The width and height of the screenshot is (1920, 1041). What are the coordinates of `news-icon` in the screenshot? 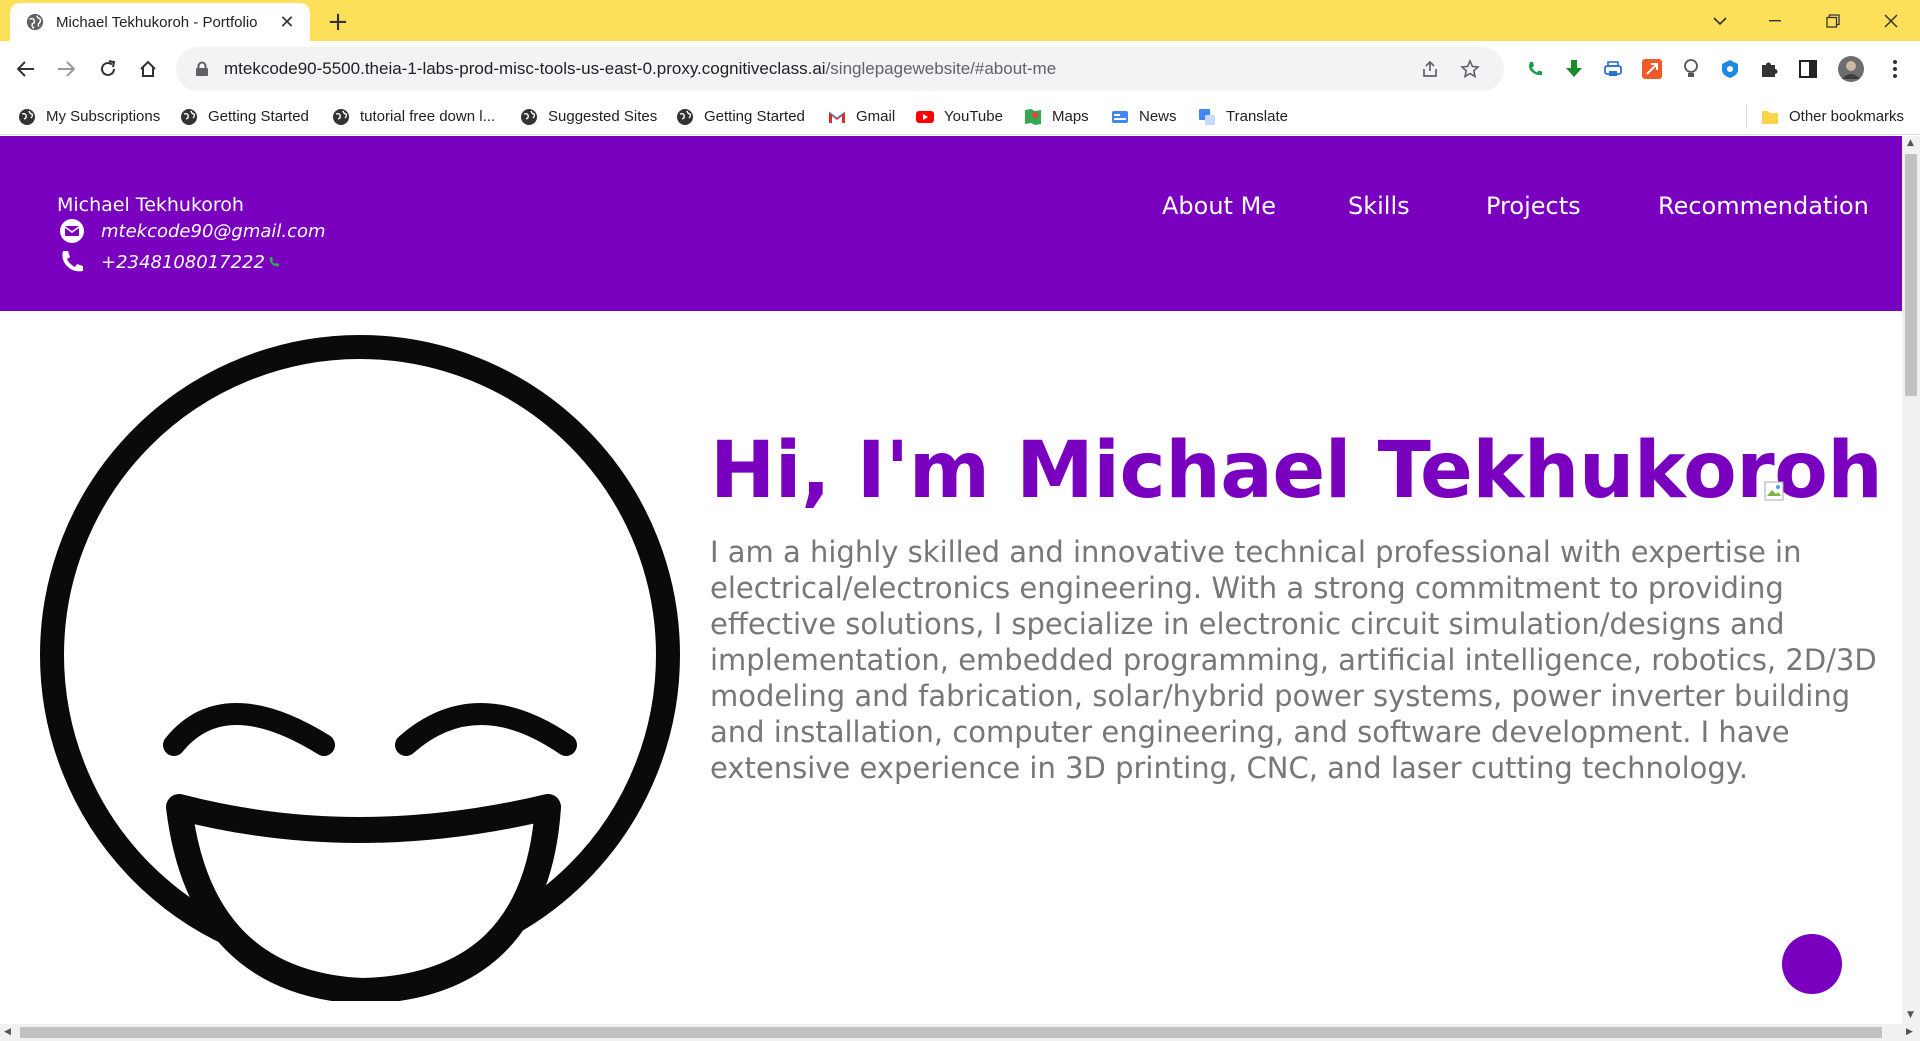 It's located at (1120, 116).